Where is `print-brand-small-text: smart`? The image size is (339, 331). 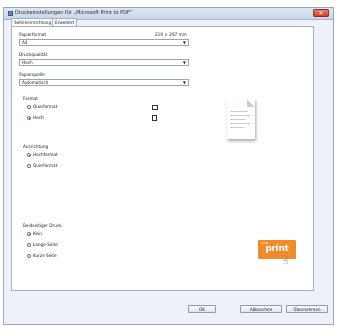 print-brand-small-text: smart is located at coordinates (265, 243).